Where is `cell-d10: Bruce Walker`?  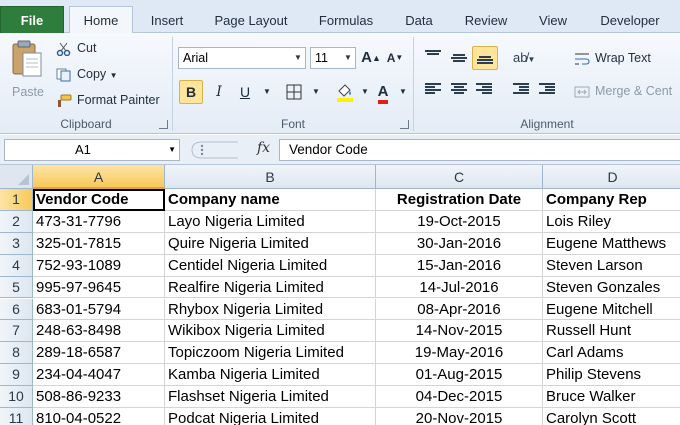 cell-d10: Bruce Walker is located at coordinates (611, 397).